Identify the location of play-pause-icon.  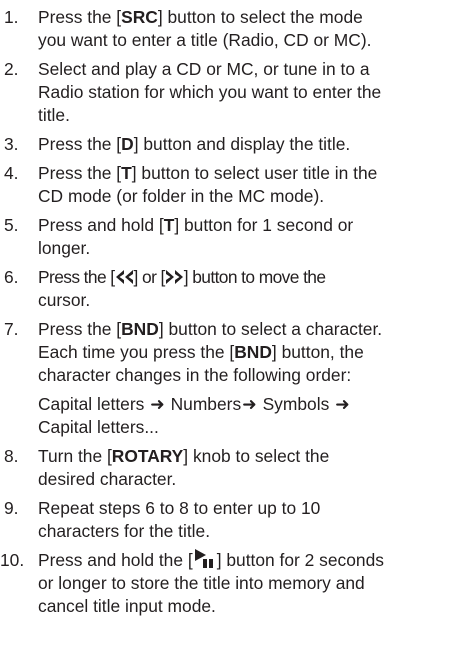
(203, 558).